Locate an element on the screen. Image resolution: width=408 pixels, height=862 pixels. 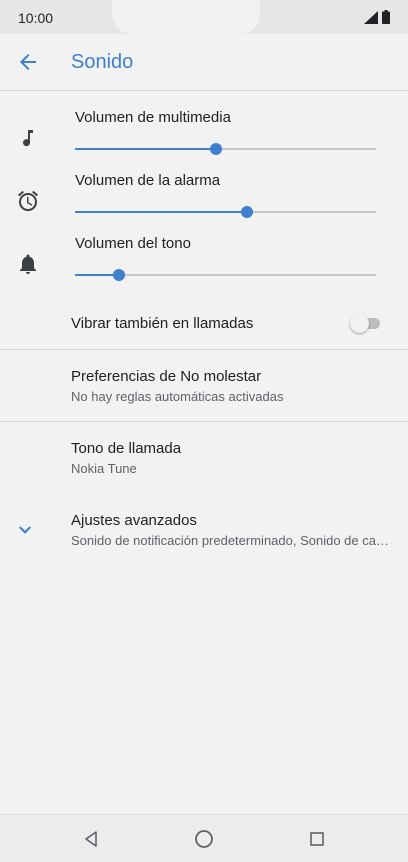
ringtone-row: Tono de llamada Nokia Tune is located at coordinates (204, 458).